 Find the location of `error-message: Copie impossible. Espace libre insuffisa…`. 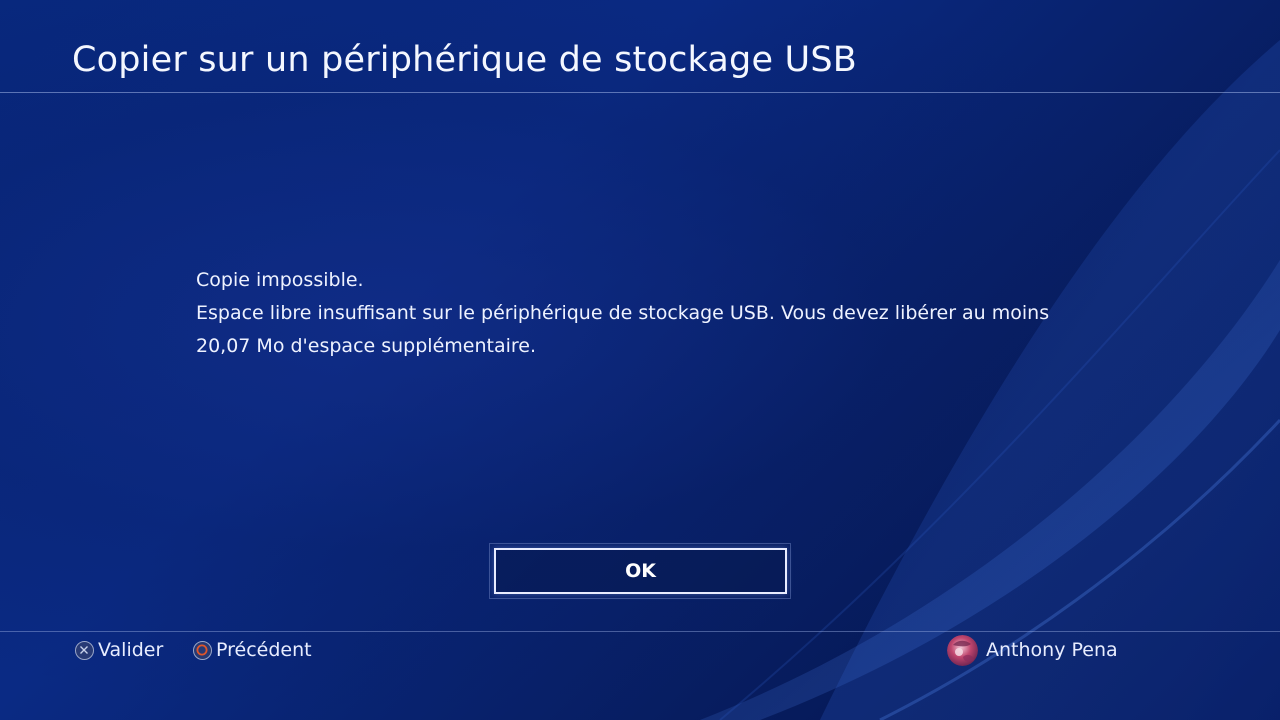

error-message: Copie impossible. Espace libre insuffisa… is located at coordinates (646, 313).